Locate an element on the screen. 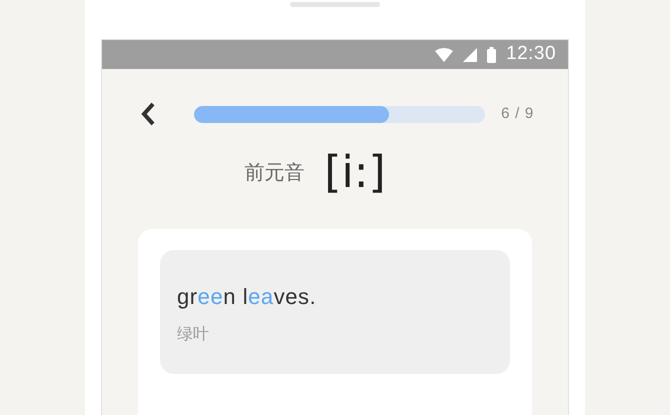  phoneme-symbol: [i:] is located at coordinates (355, 173).